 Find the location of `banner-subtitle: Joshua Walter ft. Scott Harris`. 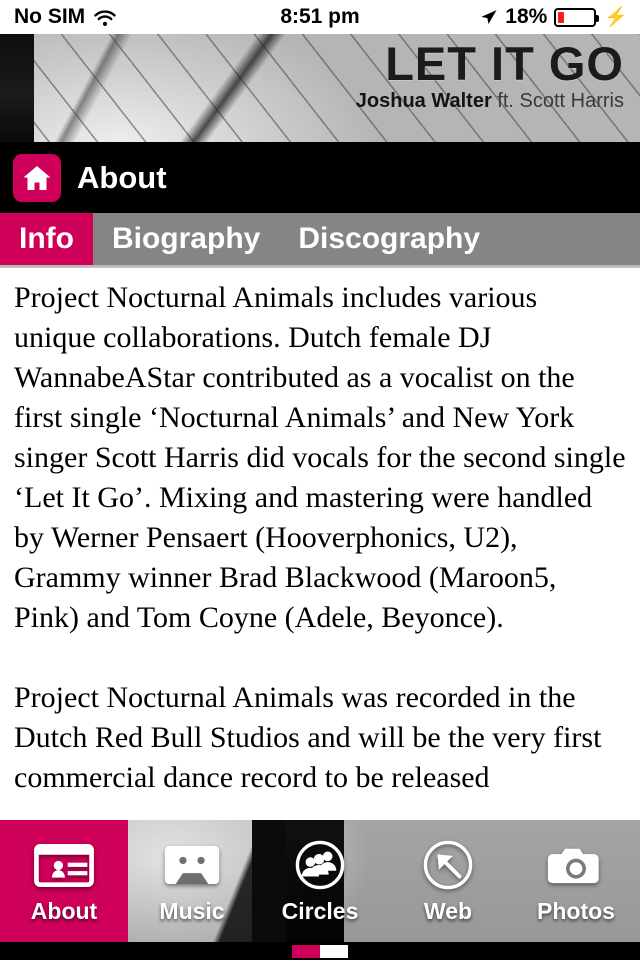

banner-subtitle: Joshua Walter ft. Scott Harris is located at coordinates (490, 101).